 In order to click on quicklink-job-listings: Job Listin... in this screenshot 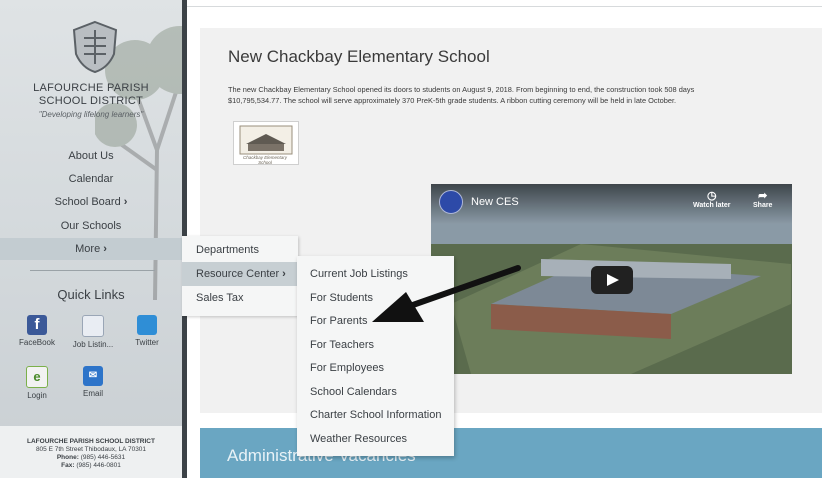, I will do `click(93, 332)`.